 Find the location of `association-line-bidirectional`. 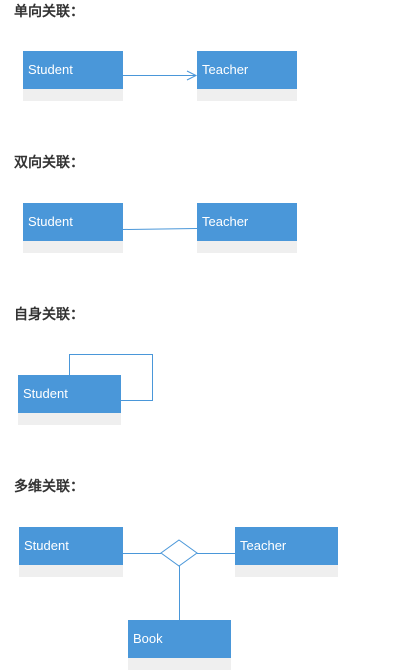

association-line-bidirectional is located at coordinates (160, 229).